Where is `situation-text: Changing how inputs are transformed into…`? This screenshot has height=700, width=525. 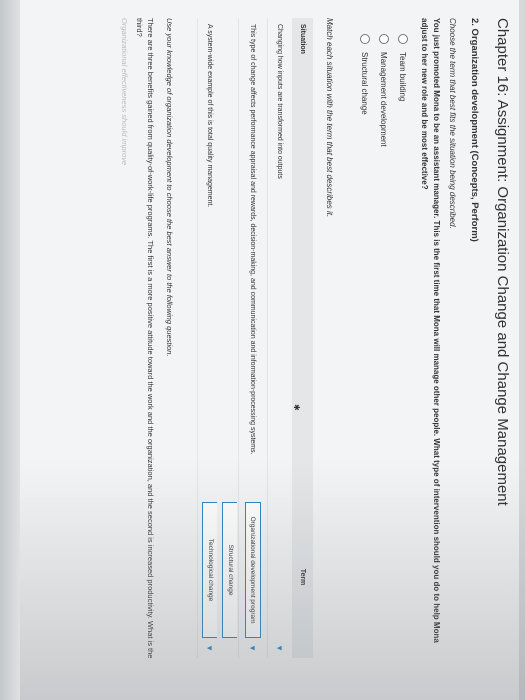
situation-text: Changing how inputs are transformed into… is located at coordinates (280, 101).